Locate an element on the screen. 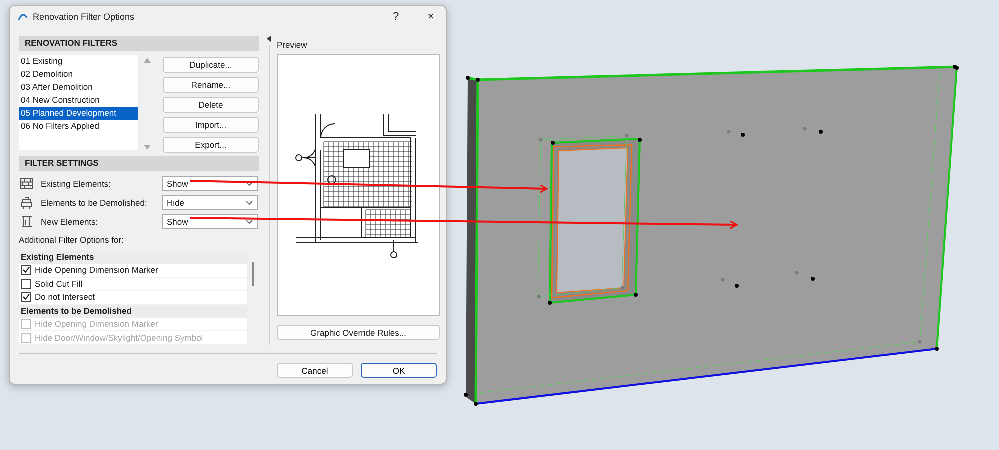 Image resolution: width=999 pixels, height=450 pixels. help-button: ? is located at coordinates (396, 17).